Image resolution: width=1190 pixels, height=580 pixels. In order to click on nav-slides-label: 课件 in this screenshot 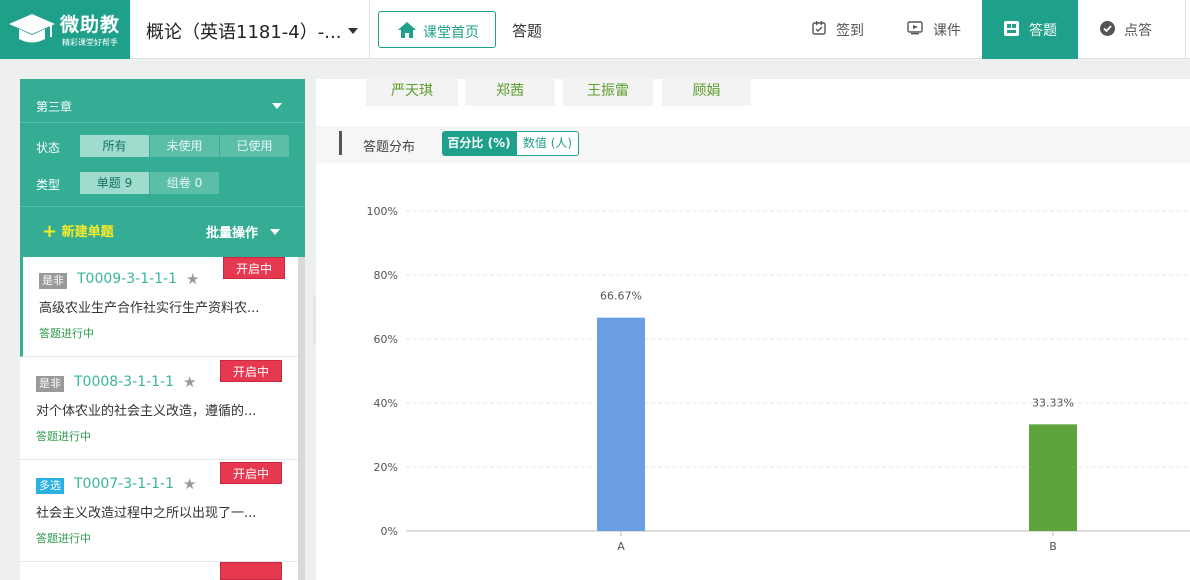, I will do `click(947, 31)`.